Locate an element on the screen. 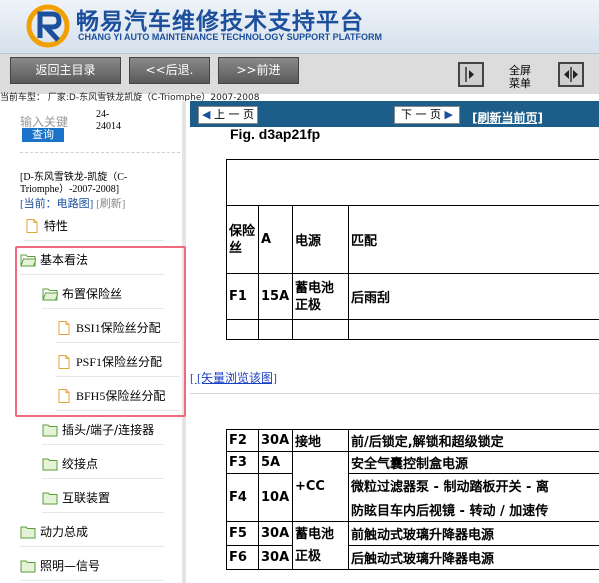 The width and height of the screenshot is (599, 583). query-button: 查询 is located at coordinates (43, 135).